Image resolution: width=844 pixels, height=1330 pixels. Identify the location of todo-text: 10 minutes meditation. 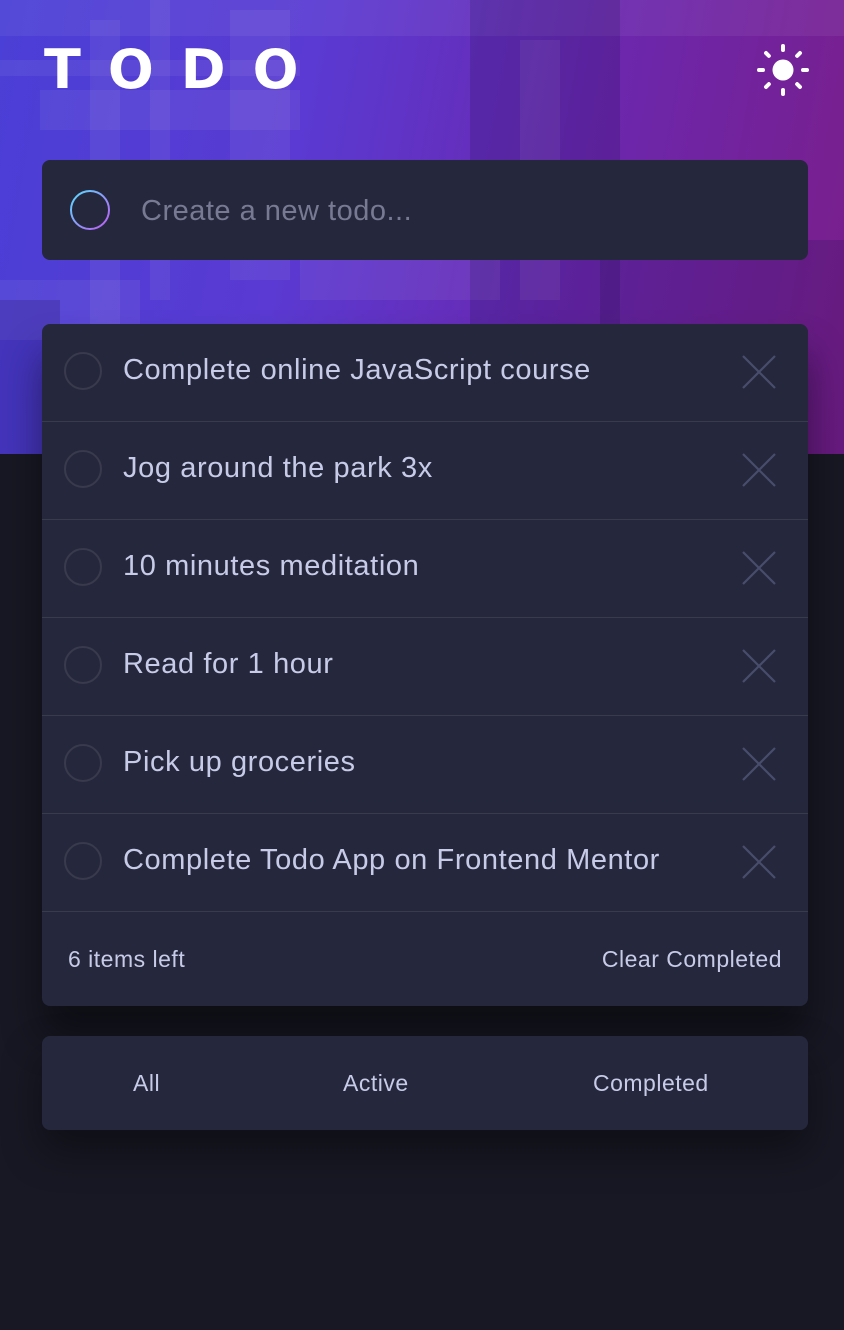
(271, 566).